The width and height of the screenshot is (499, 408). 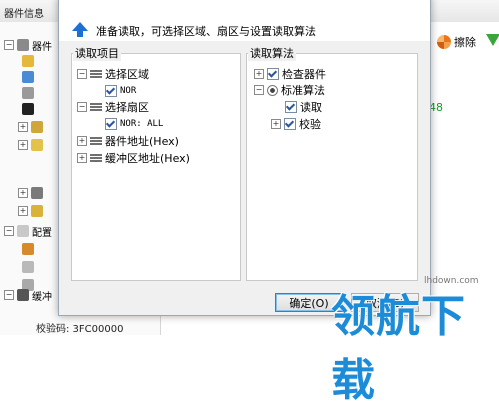 I want to click on standard-algorithm-radio, so click(x=272, y=90).